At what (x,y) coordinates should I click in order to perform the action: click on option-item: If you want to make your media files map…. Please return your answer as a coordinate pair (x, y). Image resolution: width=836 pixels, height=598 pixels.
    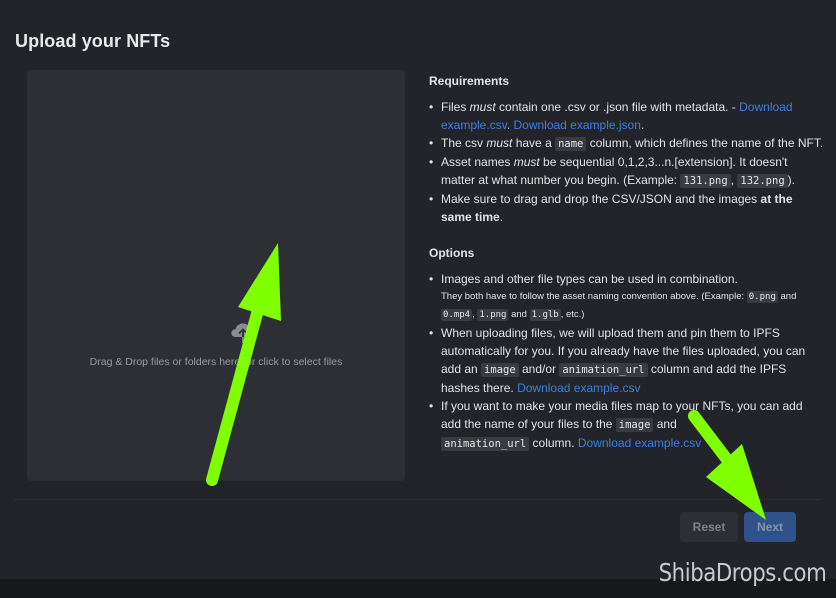
    Looking at the image, I should click on (626, 425).